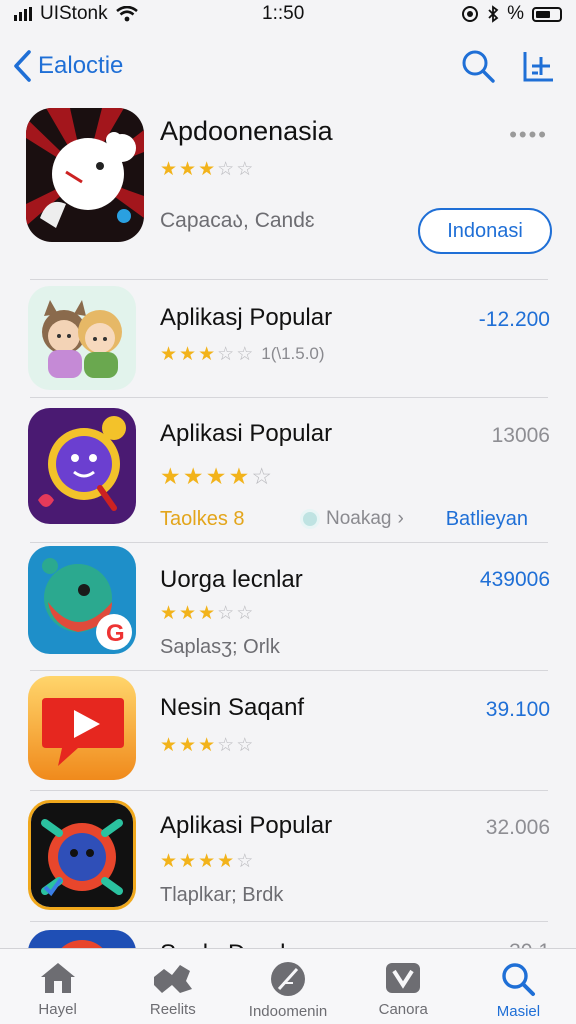  Describe the element at coordinates (290, 338) in the screenshot. I see `app-list-item: Aplikasj Popular -12.200 ★ ★ ★ ☆ ☆ 1(\1.5.0)` at that location.